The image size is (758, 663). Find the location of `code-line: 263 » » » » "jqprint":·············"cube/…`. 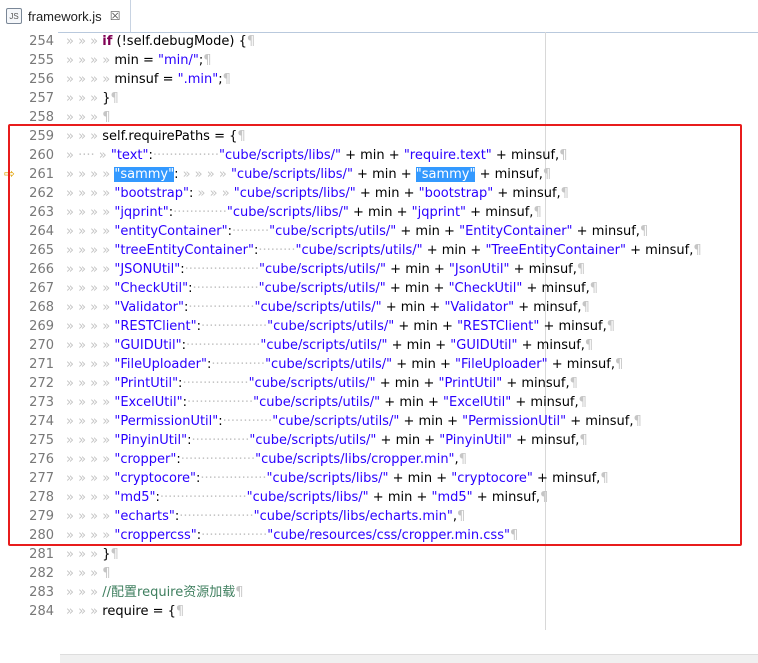

code-line: 263 » » » » "jqprint":·············"cube/… is located at coordinates (379, 212).